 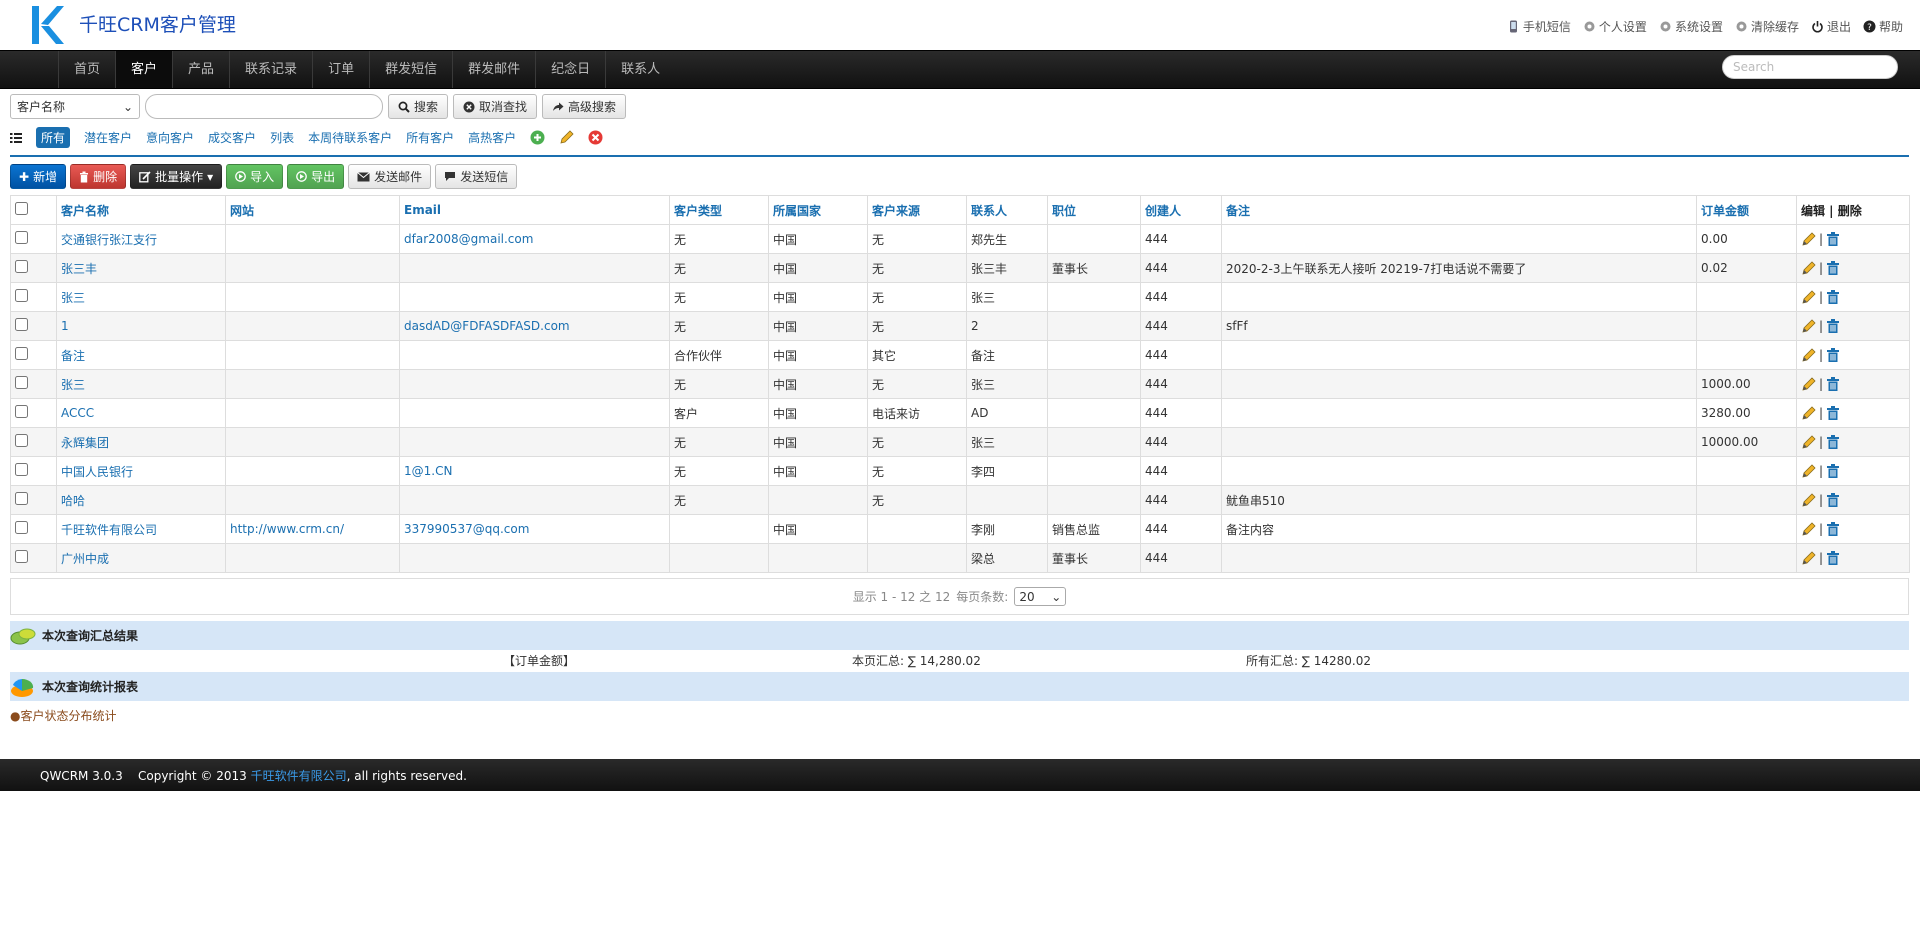 What do you see at coordinates (144, 69) in the screenshot?
I see `nav-item-customers: 客户` at bounding box center [144, 69].